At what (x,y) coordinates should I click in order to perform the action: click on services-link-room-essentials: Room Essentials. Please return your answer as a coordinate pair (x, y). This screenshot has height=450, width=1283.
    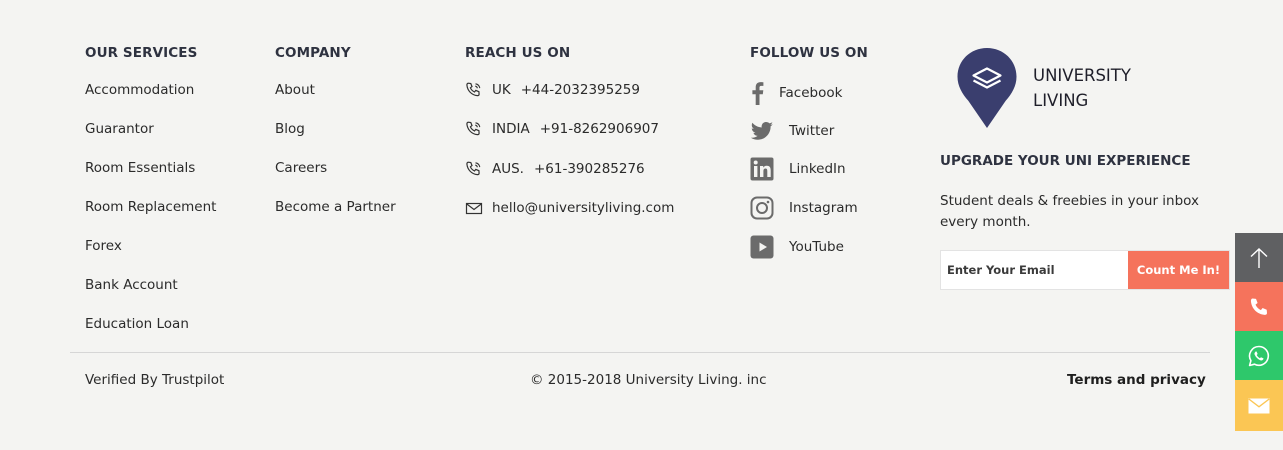
    Looking at the image, I should click on (140, 168).